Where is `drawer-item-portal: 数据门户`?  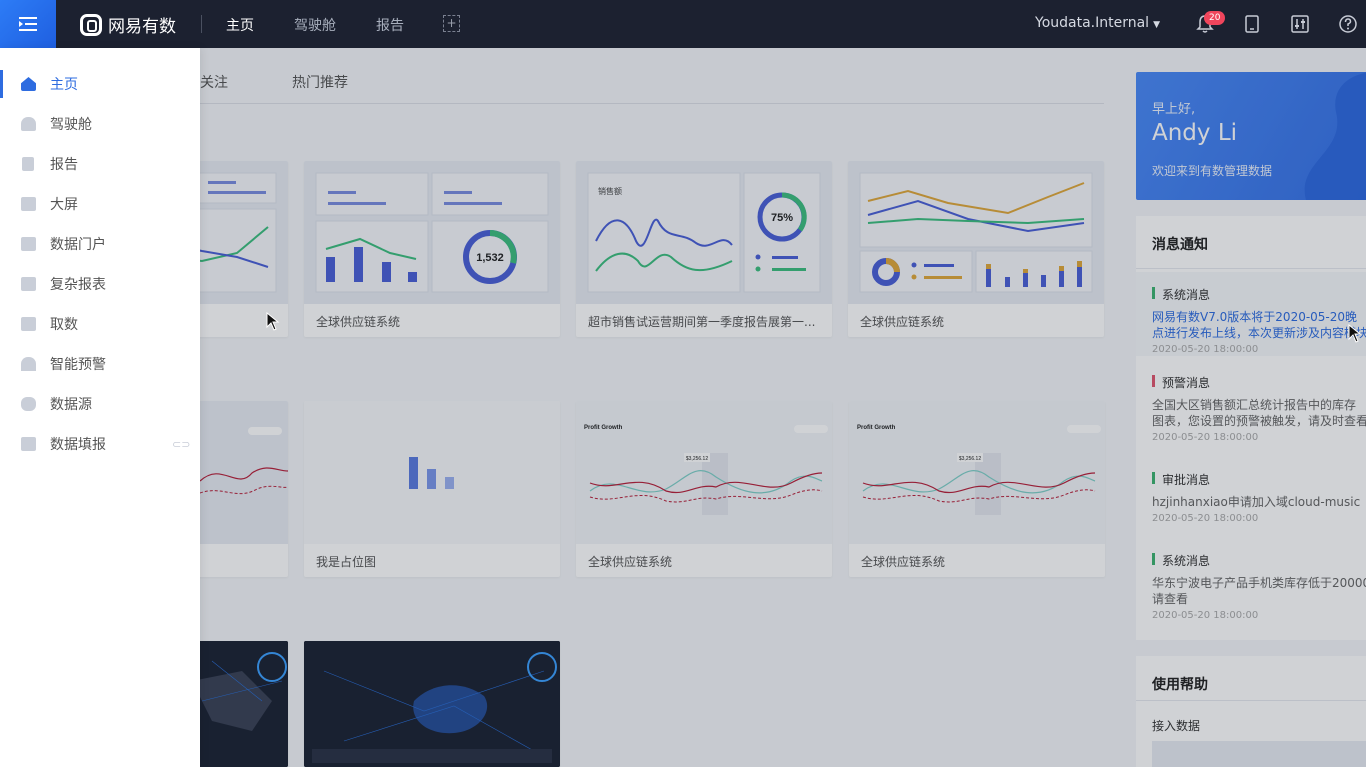
drawer-item-portal: 数据门户 is located at coordinates (100, 244).